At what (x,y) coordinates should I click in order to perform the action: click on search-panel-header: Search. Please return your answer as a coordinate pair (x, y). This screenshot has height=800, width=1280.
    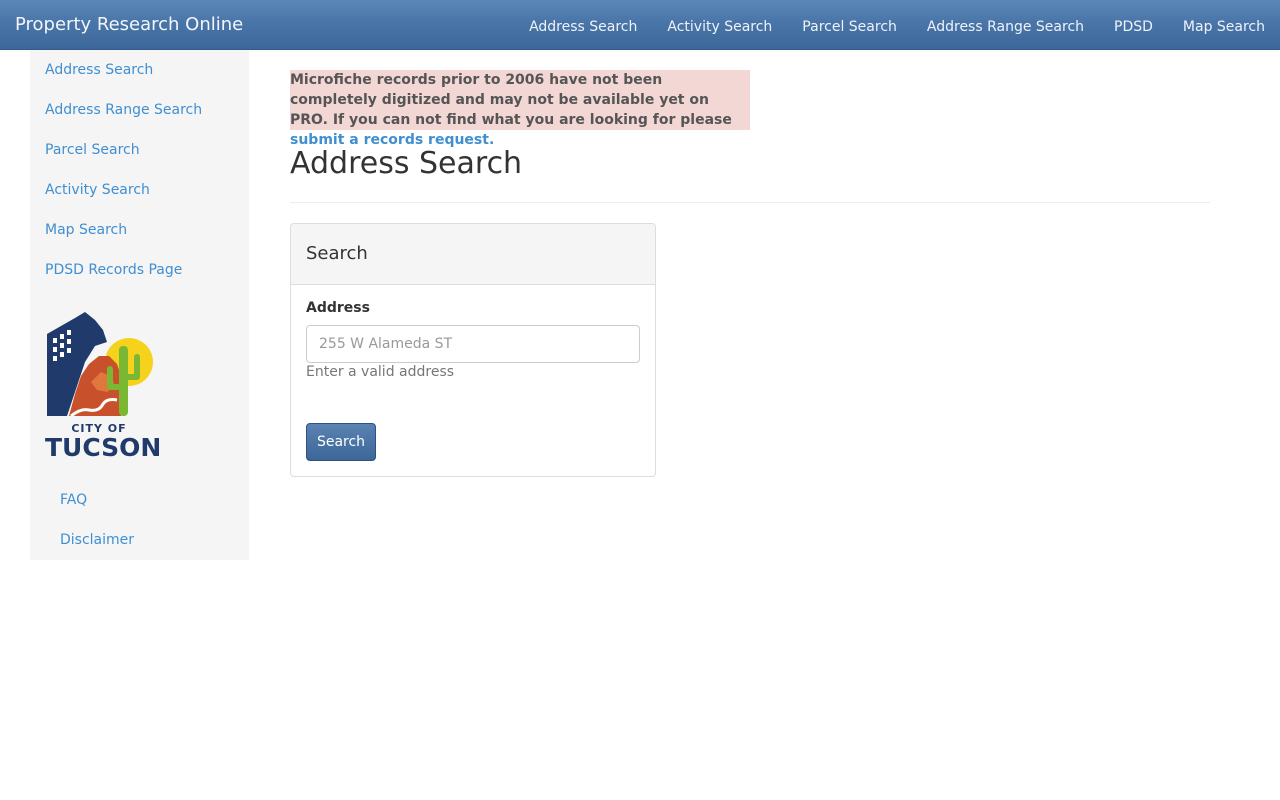
    Looking at the image, I should click on (473, 254).